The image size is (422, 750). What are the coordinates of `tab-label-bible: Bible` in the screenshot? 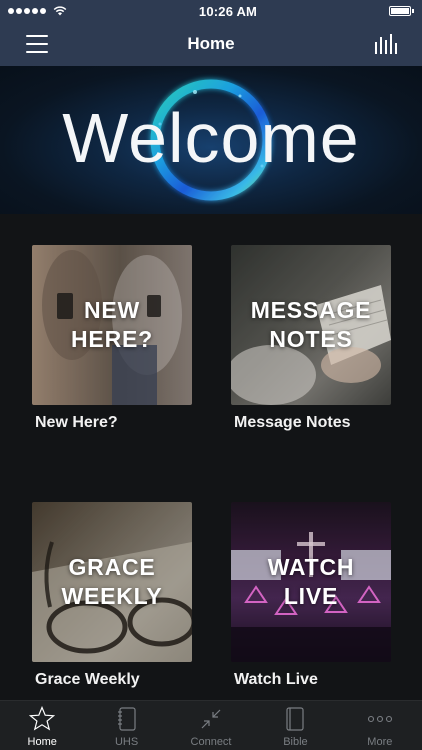 It's located at (295, 742).